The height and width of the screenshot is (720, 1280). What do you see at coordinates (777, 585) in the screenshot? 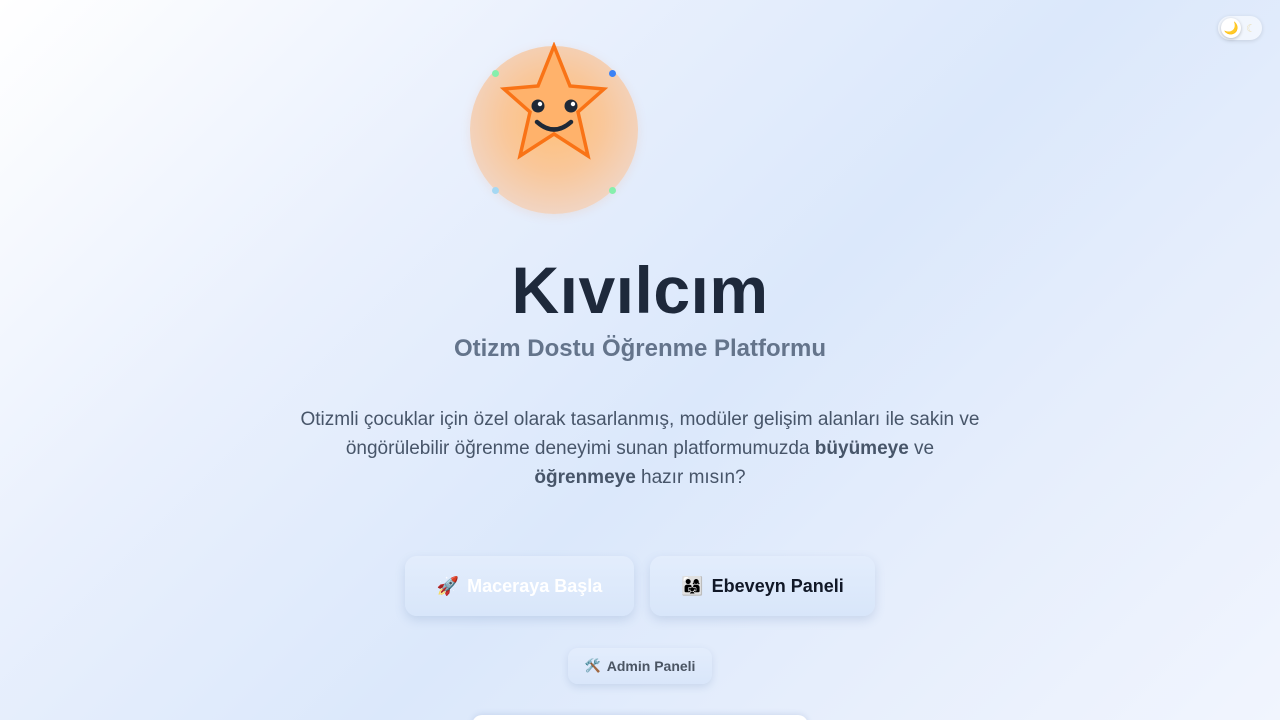
I see `parent-panel-label: Ebeveyn Paneli` at bounding box center [777, 585].